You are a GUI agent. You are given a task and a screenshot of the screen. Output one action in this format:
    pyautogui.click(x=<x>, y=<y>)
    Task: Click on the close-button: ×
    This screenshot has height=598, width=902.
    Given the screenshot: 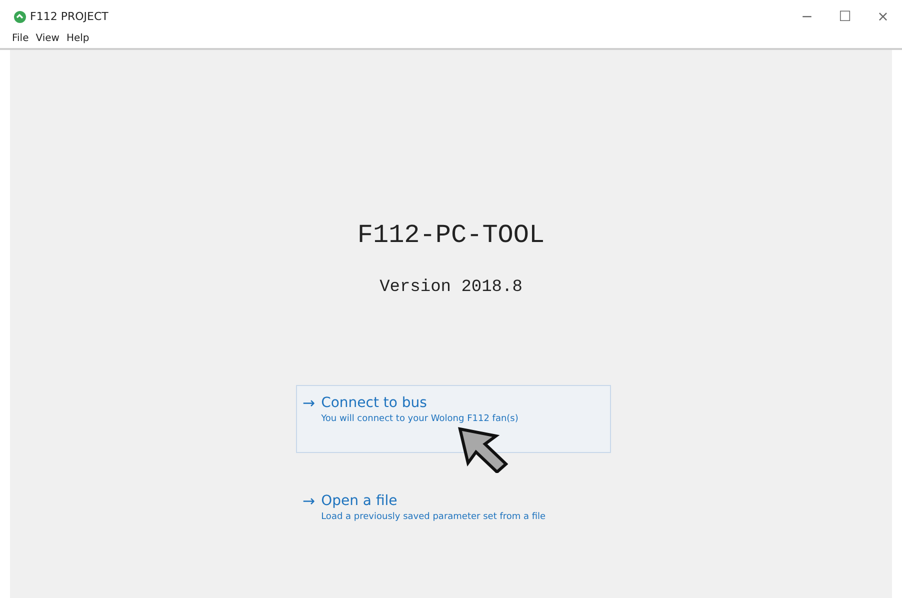 What is the action you would take?
    pyautogui.click(x=883, y=17)
    